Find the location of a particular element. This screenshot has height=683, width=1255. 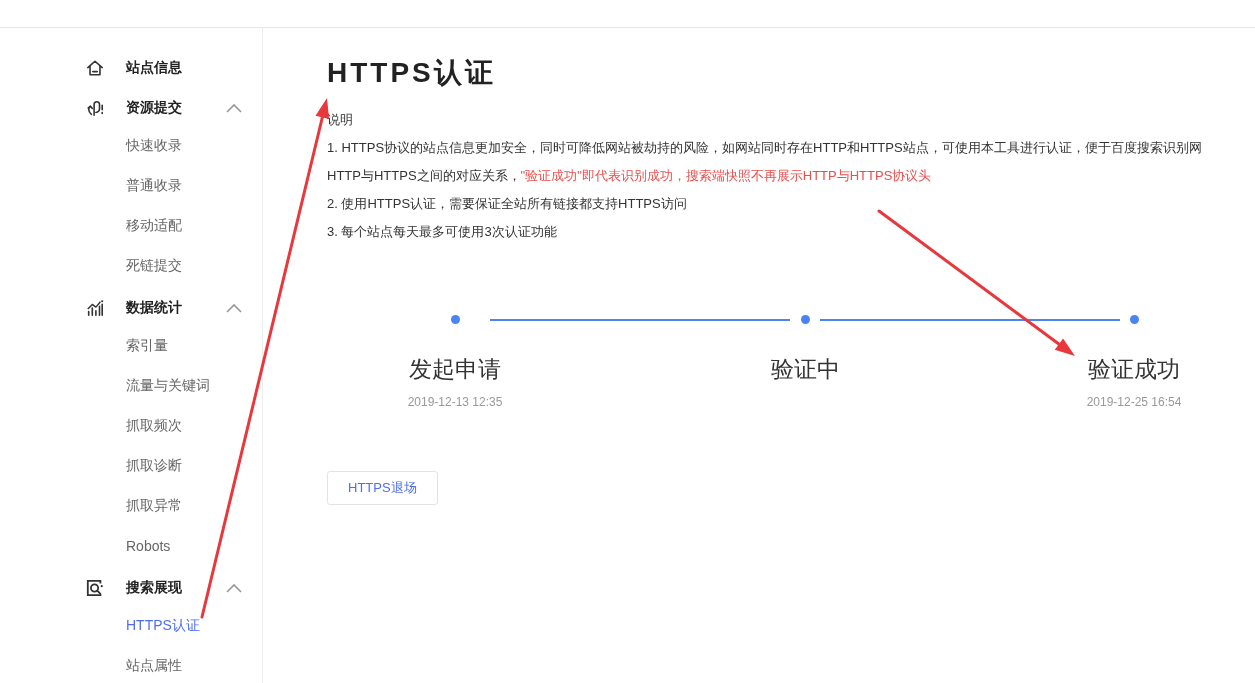

sidebar-item: 抓取频次 is located at coordinates (154, 426).